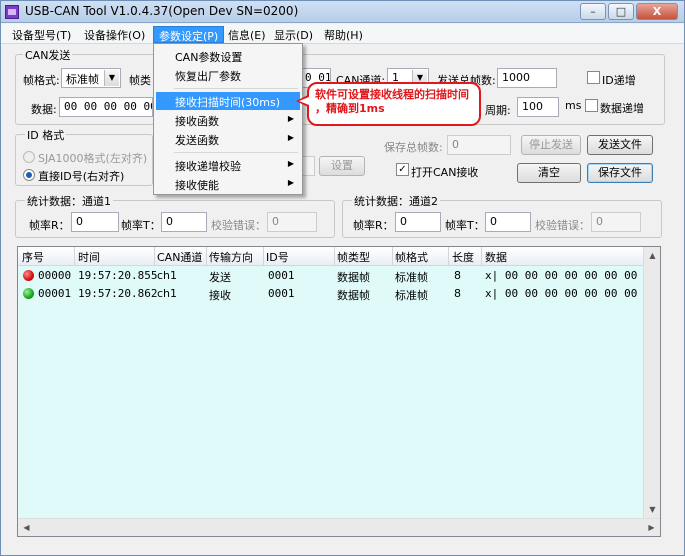  I want to click on menu-recv-function-label: 接收函数, so click(197, 121).